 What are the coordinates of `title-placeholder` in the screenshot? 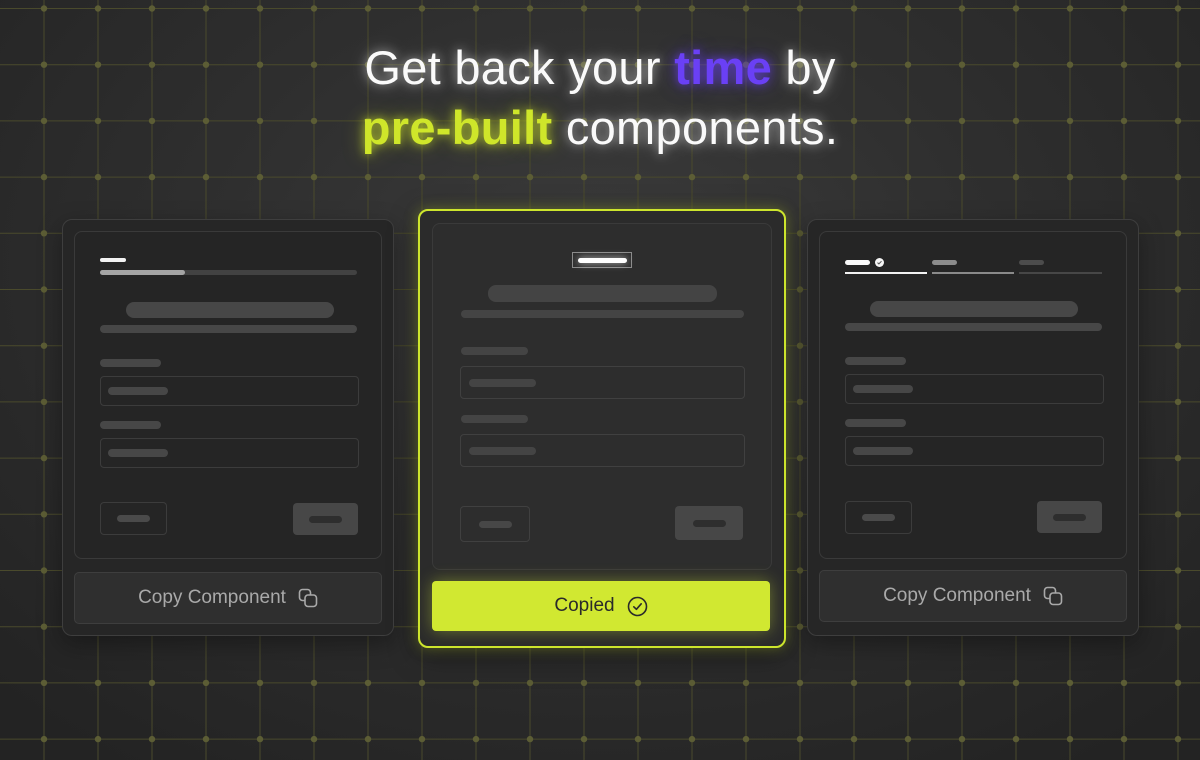 It's located at (974, 309).